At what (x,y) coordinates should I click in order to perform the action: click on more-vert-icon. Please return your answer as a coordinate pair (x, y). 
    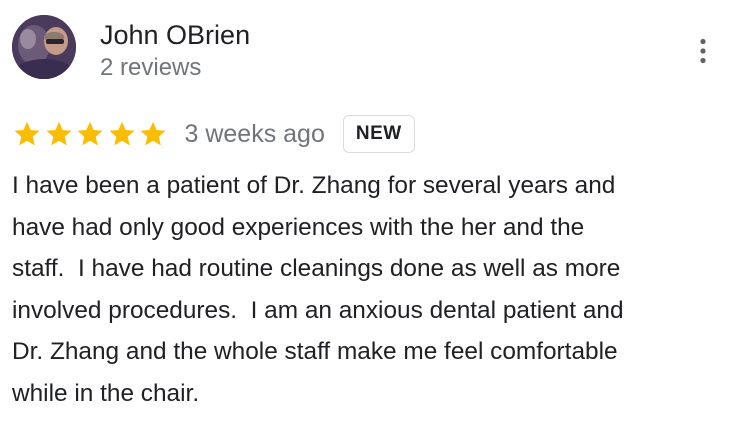
    Looking at the image, I should click on (703, 51).